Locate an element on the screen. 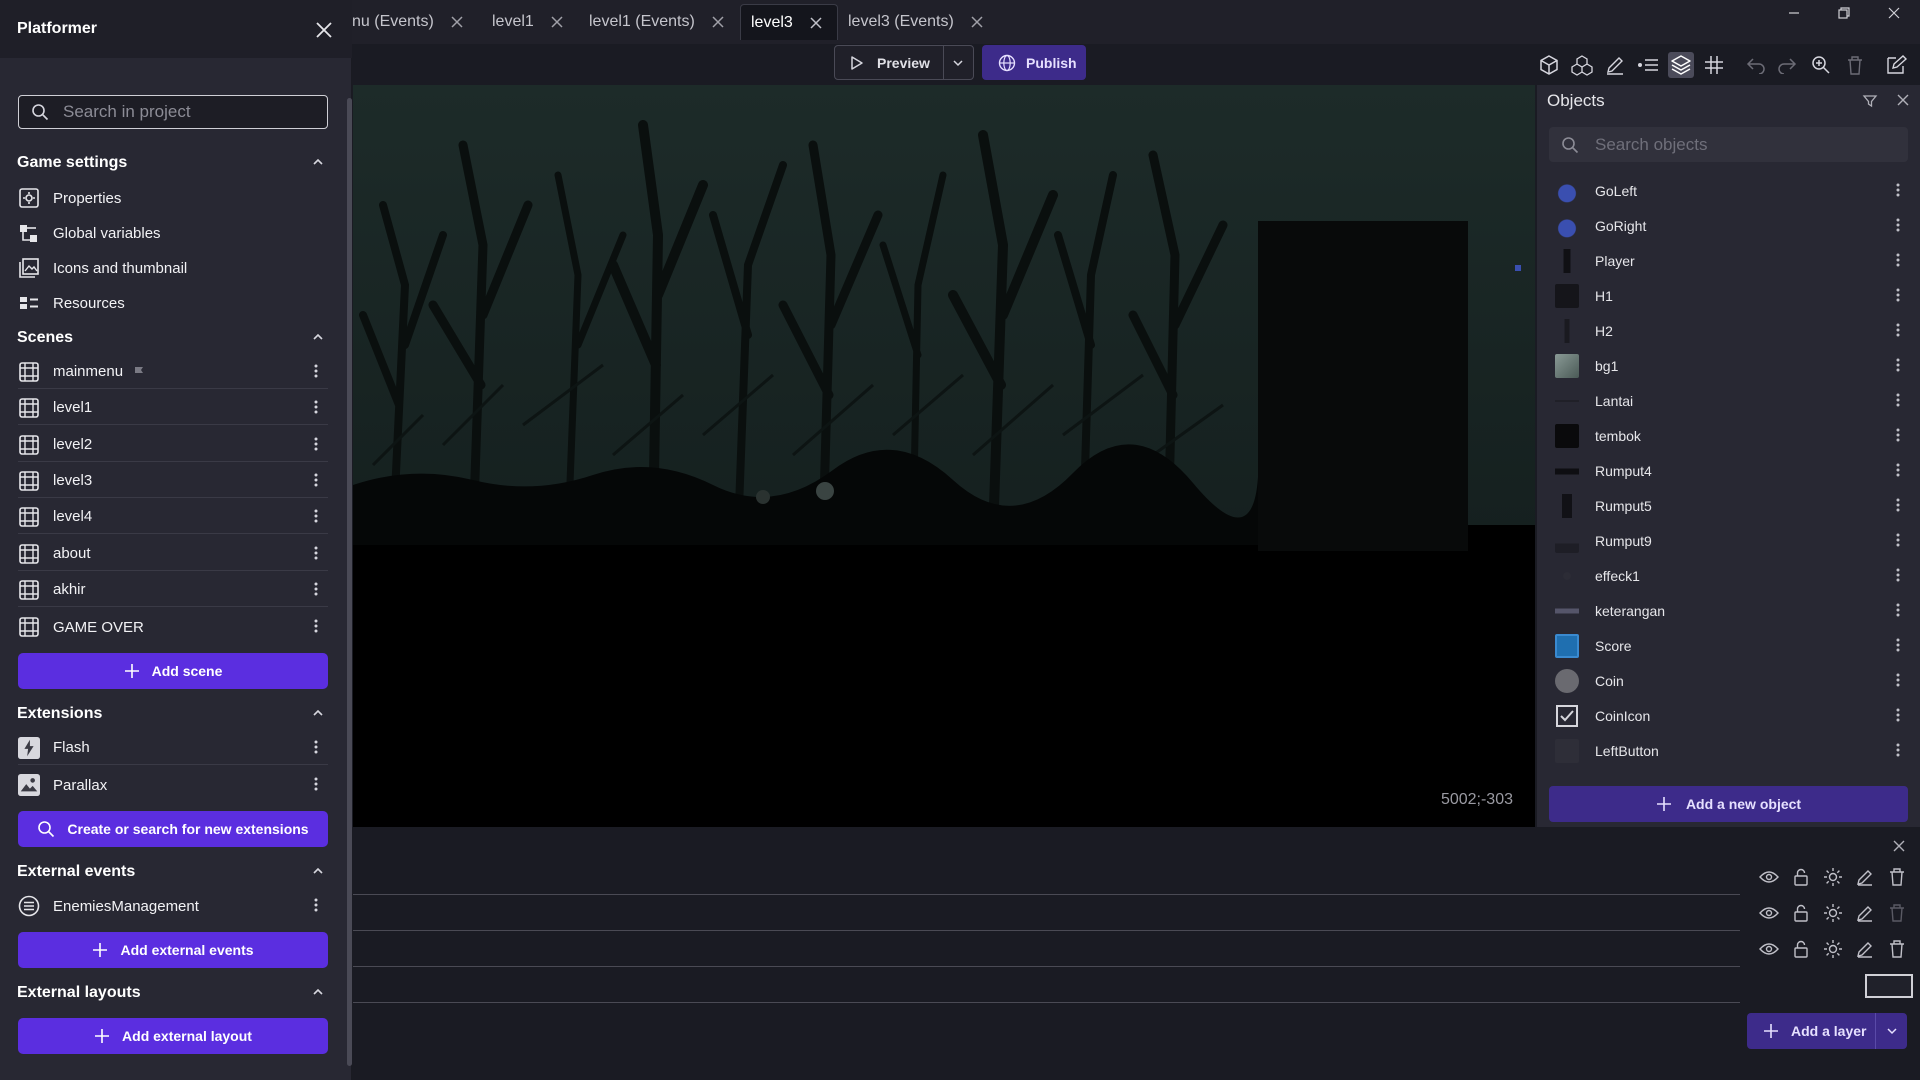  instances-list-icon is located at coordinates (1648, 65).